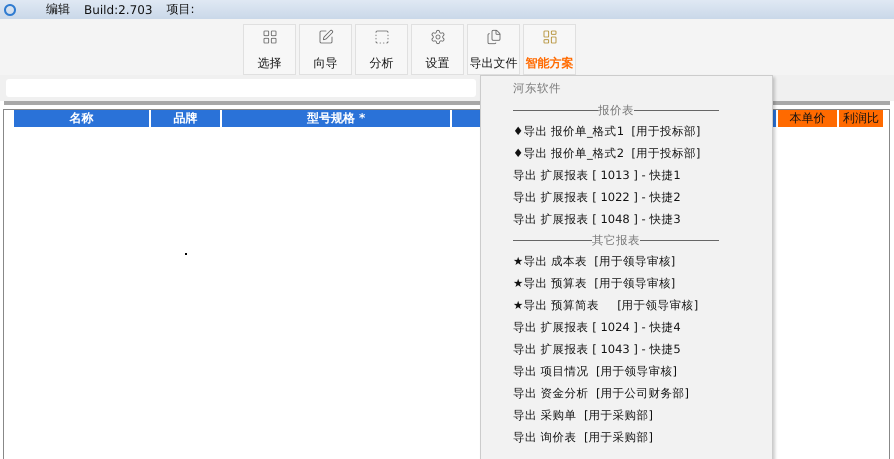 This screenshot has height=459, width=894. What do you see at coordinates (642, 197) in the screenshot?
I see `menu-item: 导出 扩展报表 [ 1022 ] - 快捷2` at bounding box center [642, 197].